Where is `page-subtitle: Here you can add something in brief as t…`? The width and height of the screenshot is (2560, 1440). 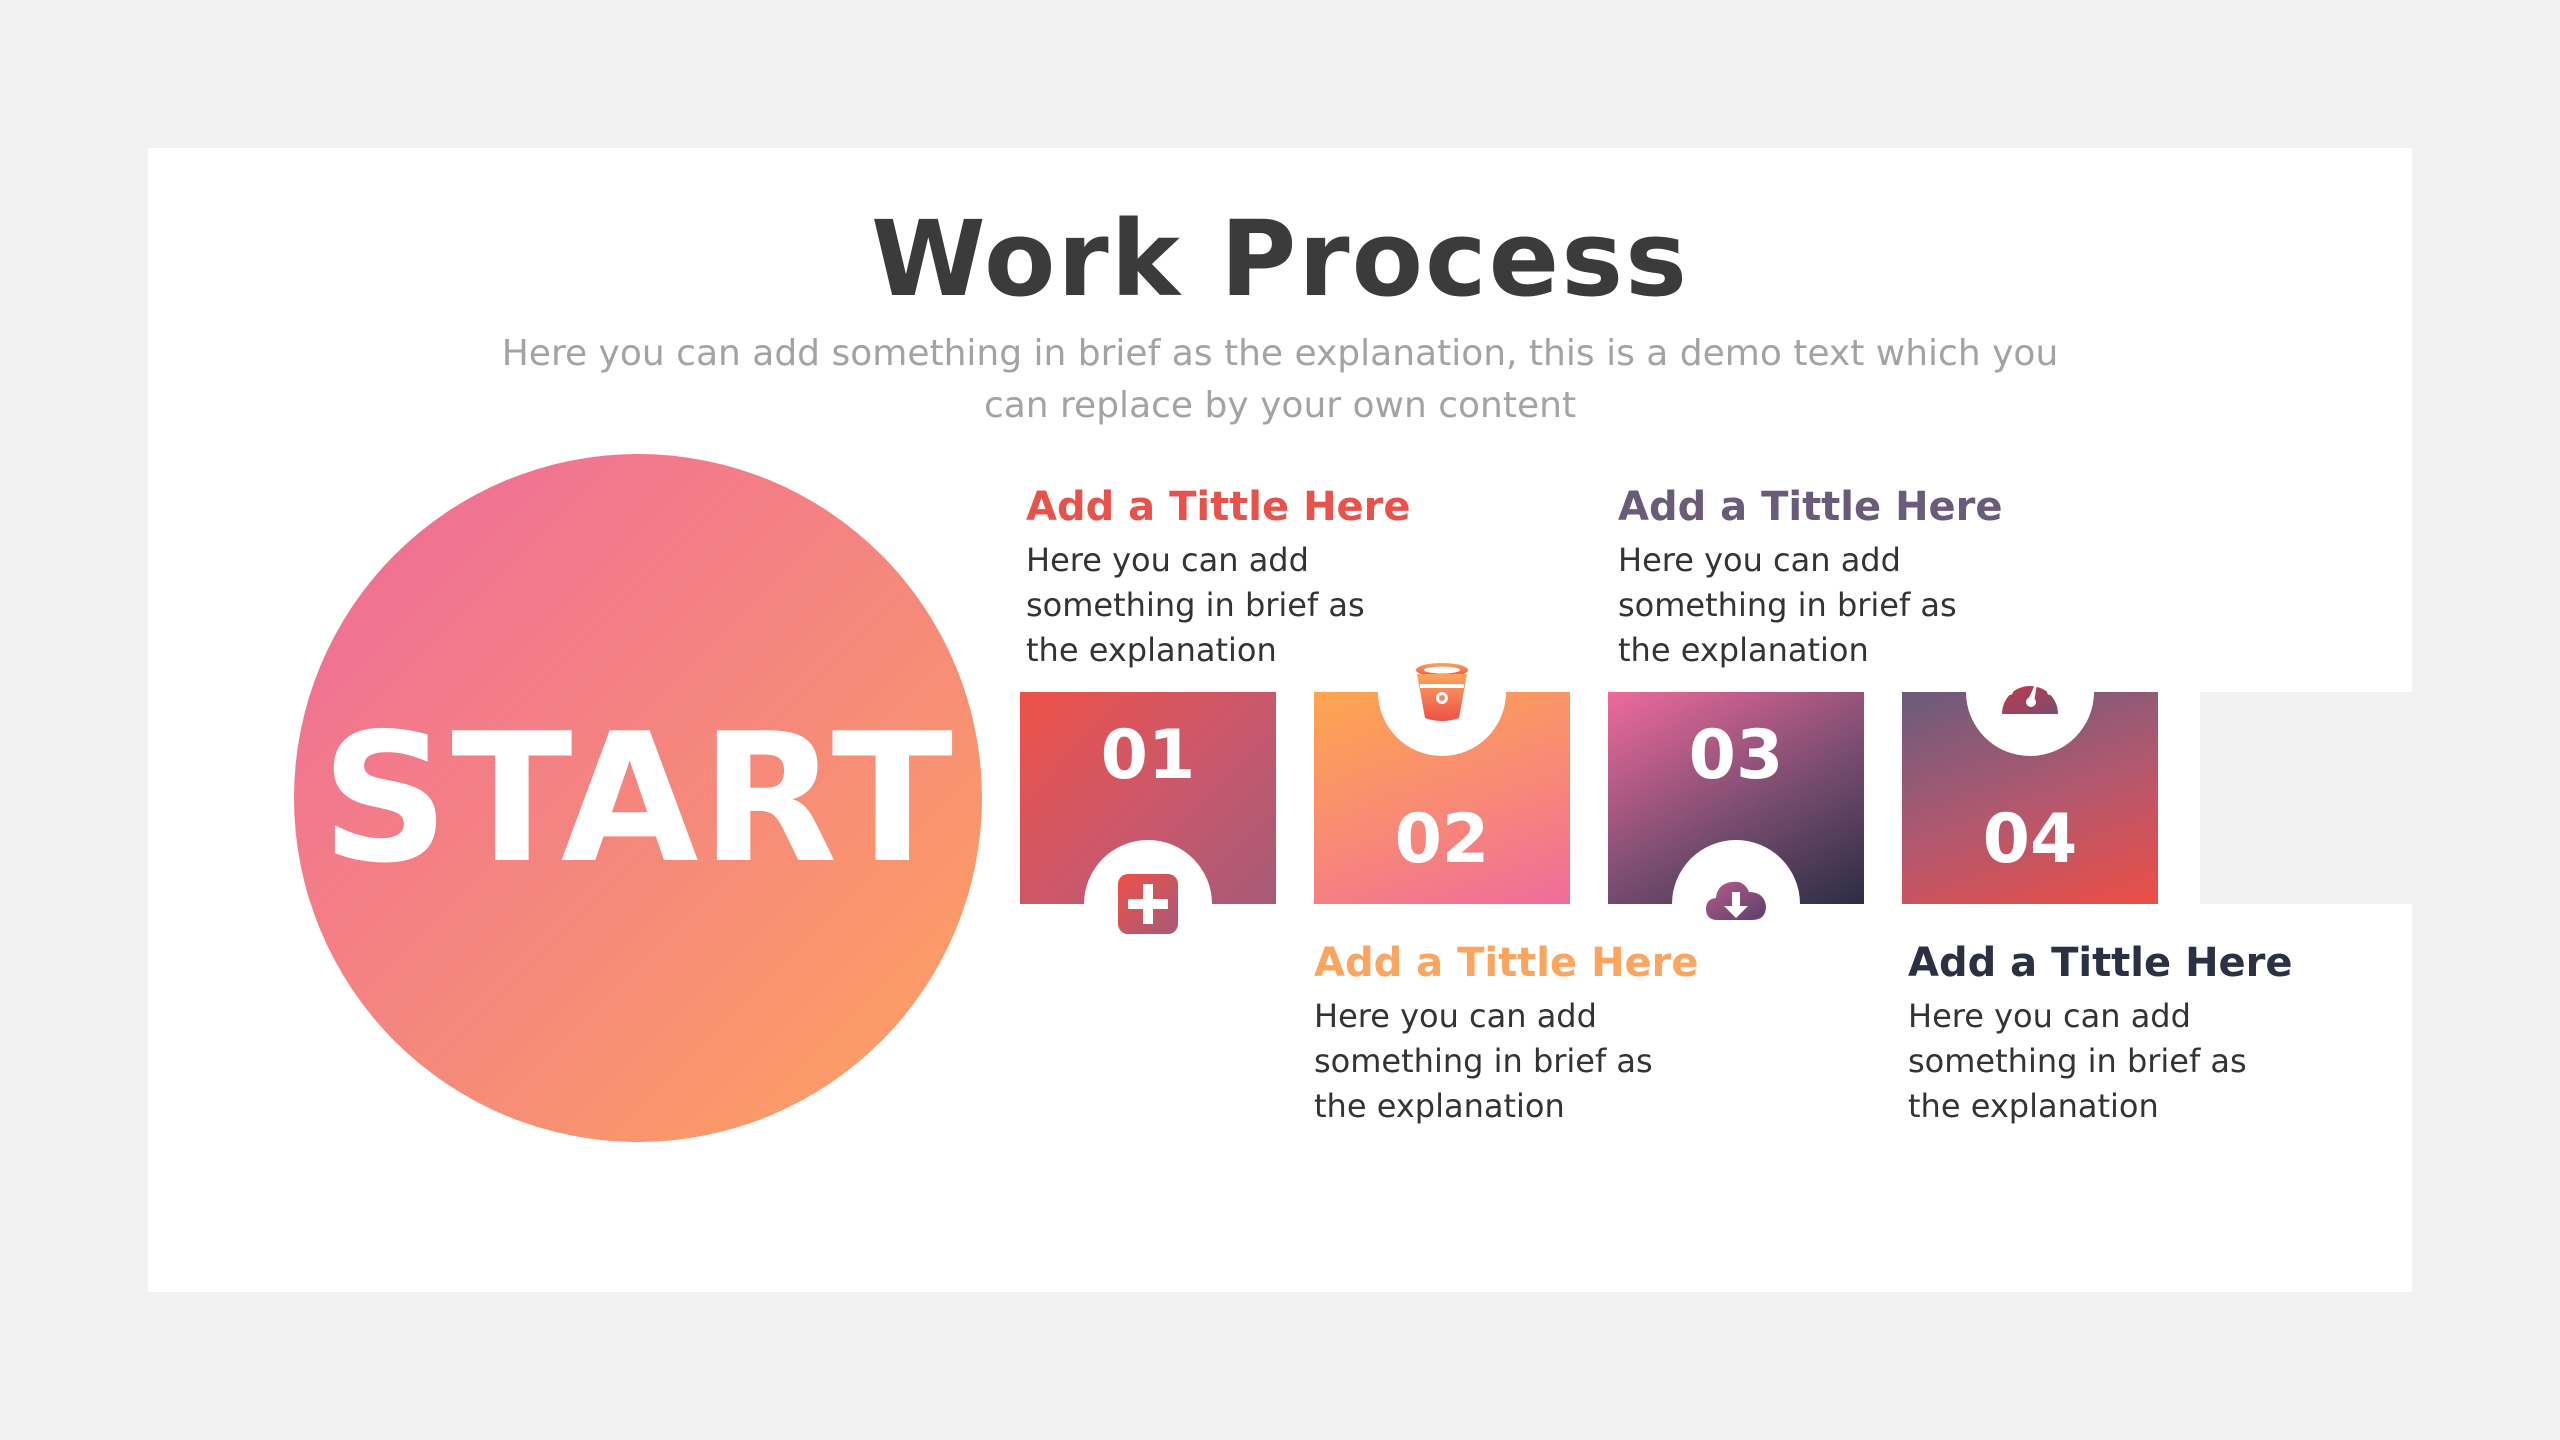 page-subtitle: Here you can add something in brief as t… is located at coordinates (1280, 379).